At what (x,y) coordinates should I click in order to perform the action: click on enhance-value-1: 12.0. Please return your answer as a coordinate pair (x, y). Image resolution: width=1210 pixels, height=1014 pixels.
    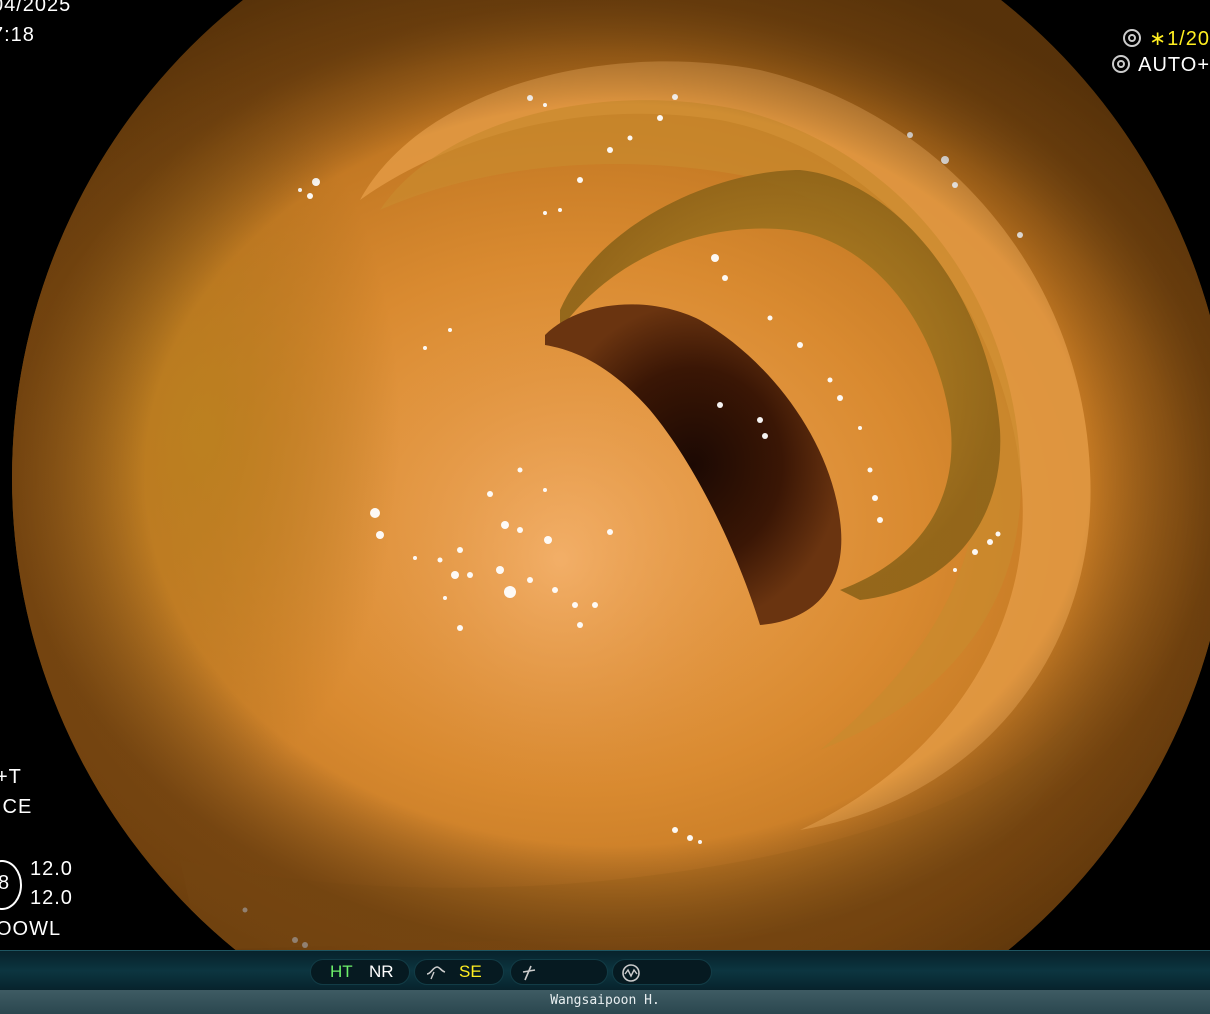
    Looking at the image, I should click on (51, 869).